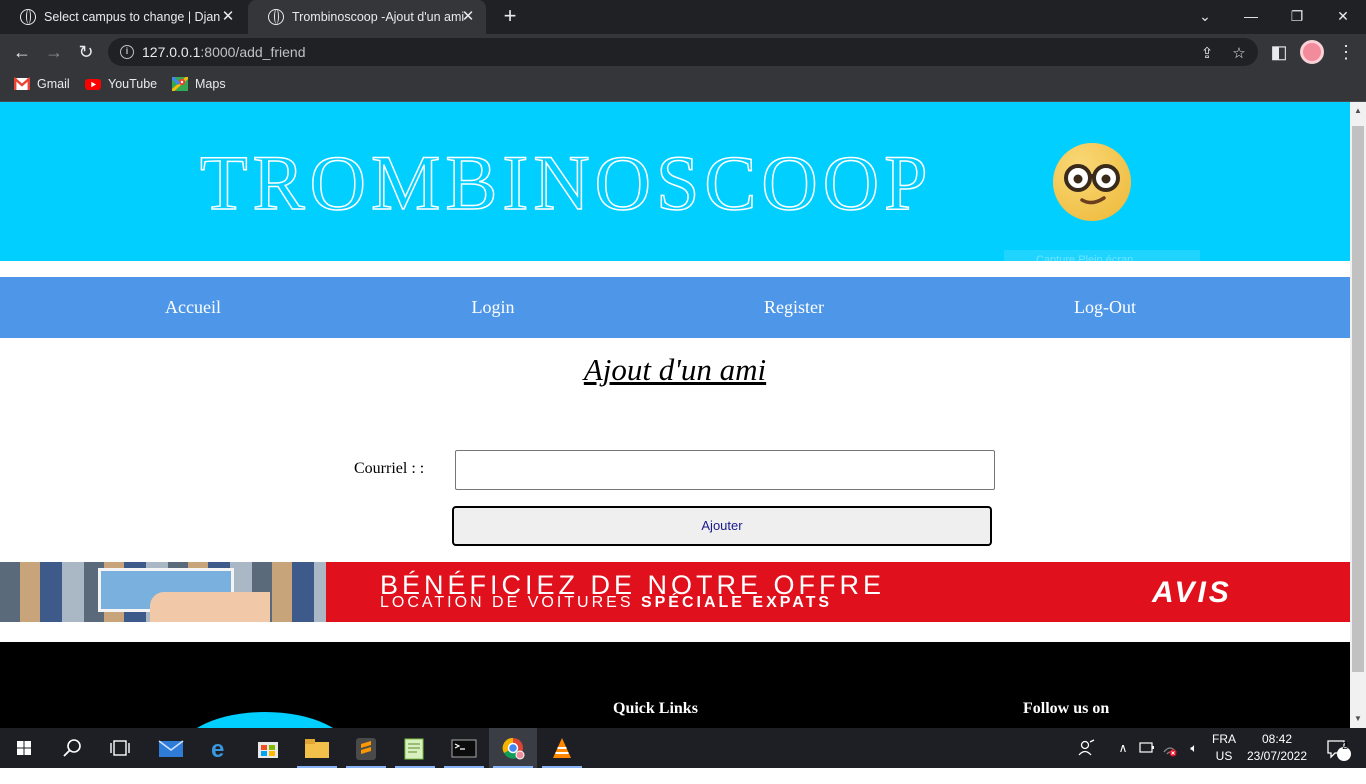 The image size is (1366, 784). I want to click on chrome-menu-icon: ⋮, so click(1346, 52).